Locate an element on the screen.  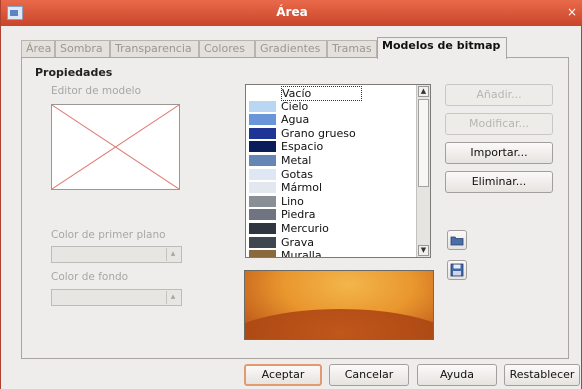
foreground-color-select: ▴ is located at coordinates (116, 254).